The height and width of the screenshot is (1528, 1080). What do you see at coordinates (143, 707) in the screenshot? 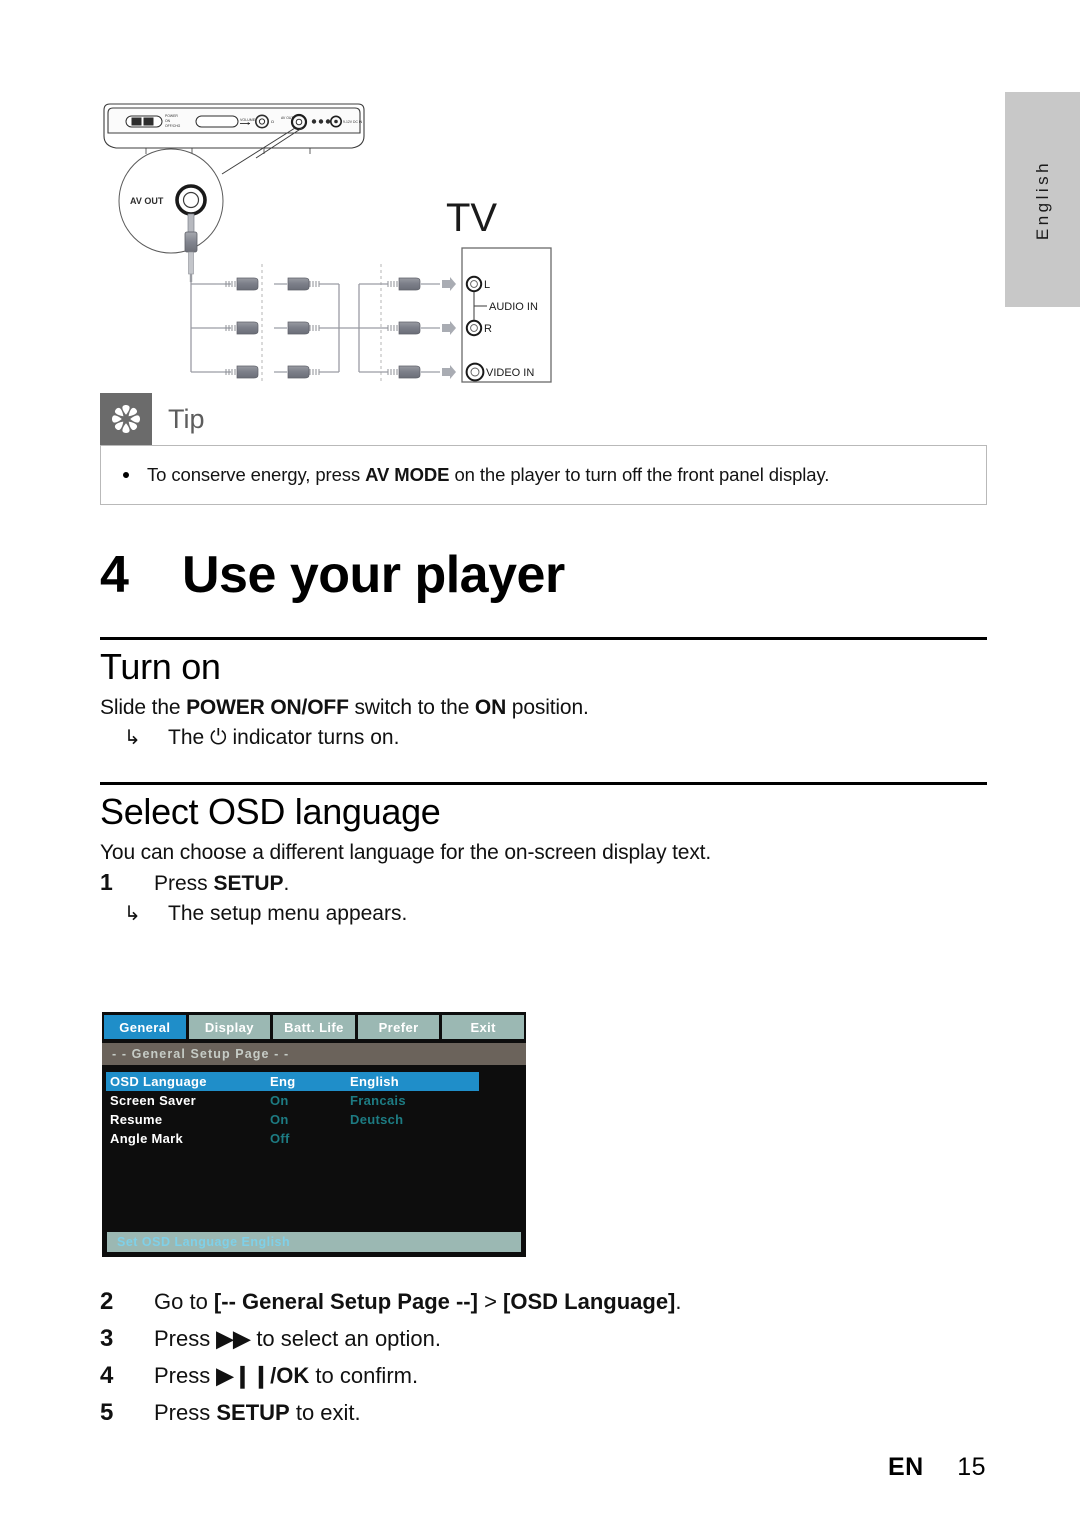
I see `turn-on-before: Slide the` at bounding box center [143, 707].